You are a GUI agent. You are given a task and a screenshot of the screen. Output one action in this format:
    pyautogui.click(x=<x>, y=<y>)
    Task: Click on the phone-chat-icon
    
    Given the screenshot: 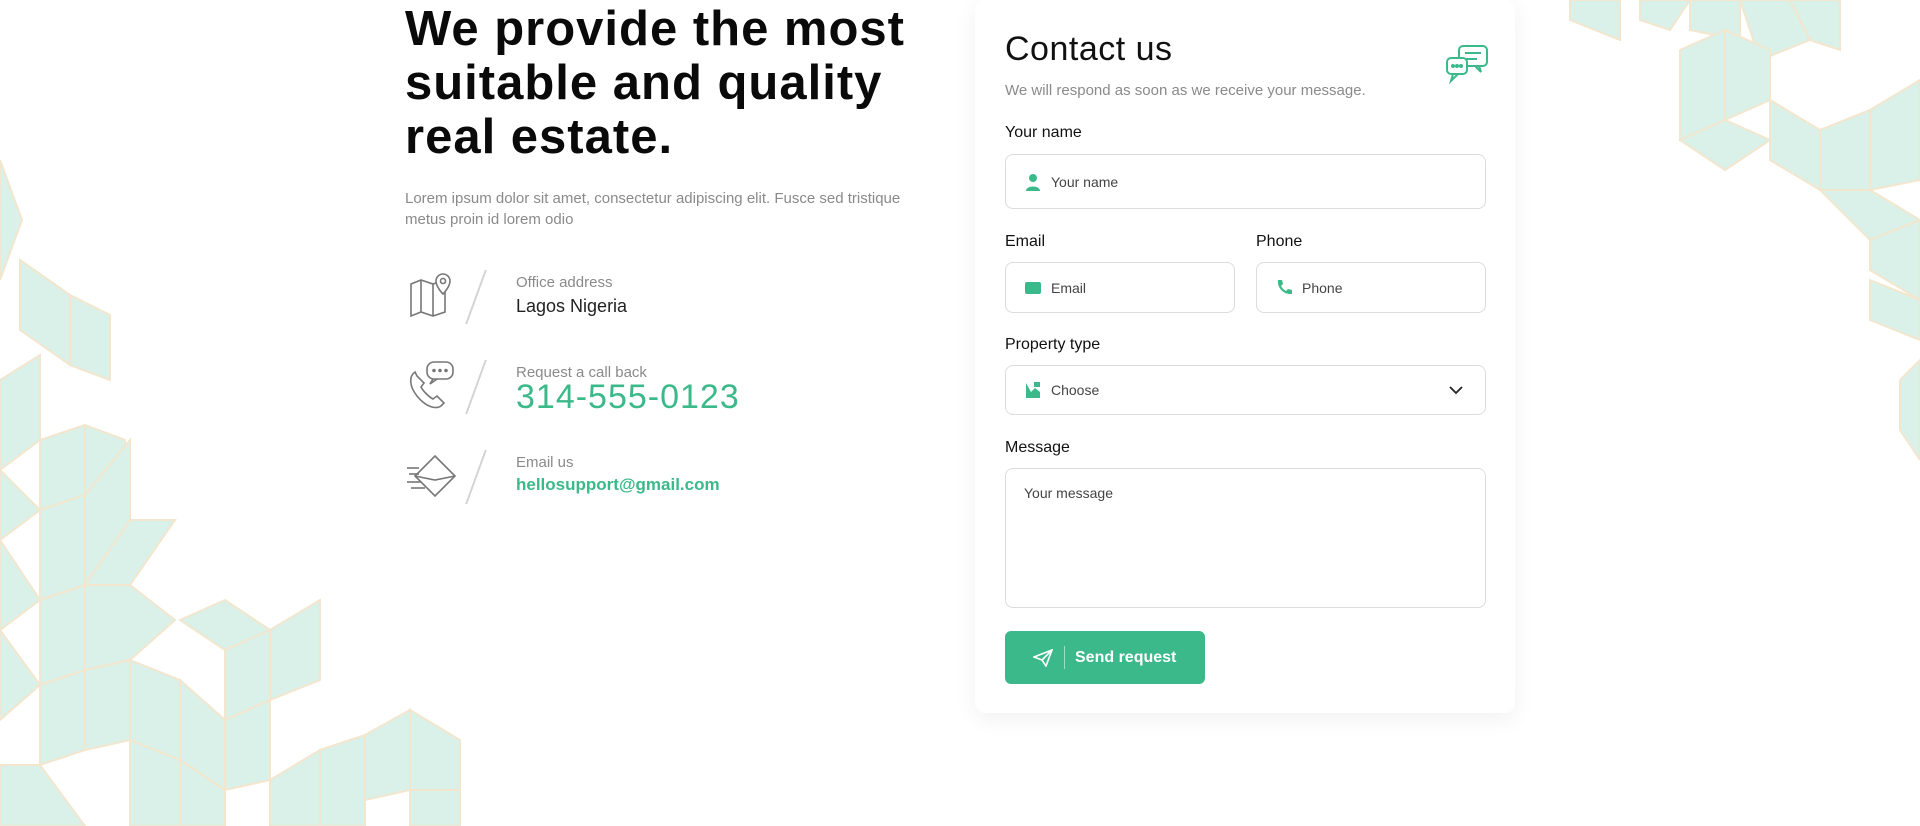 What is the action you would take?
    pyautogui.click(x=431, y=385)
    